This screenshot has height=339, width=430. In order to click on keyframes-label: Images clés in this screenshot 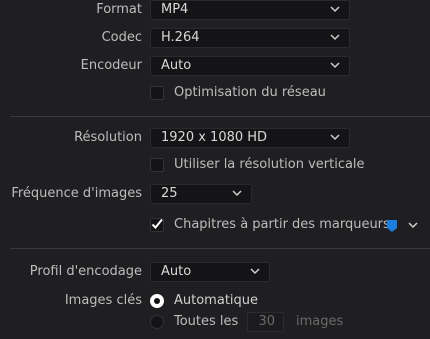, I will do `click(103, 300)`.